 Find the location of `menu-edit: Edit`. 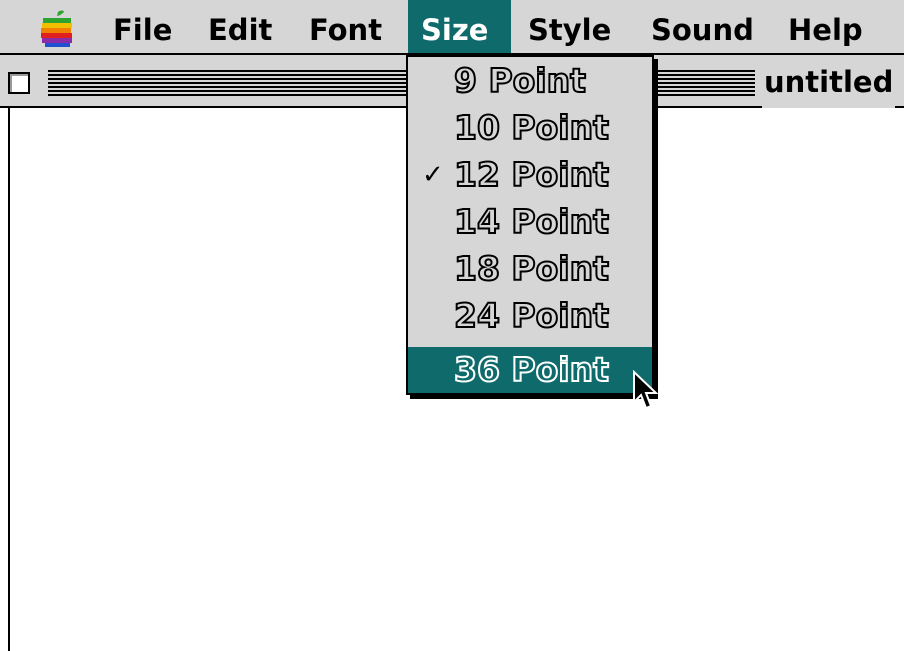

menu-edit: Edit is located at coordinates (240, 26).